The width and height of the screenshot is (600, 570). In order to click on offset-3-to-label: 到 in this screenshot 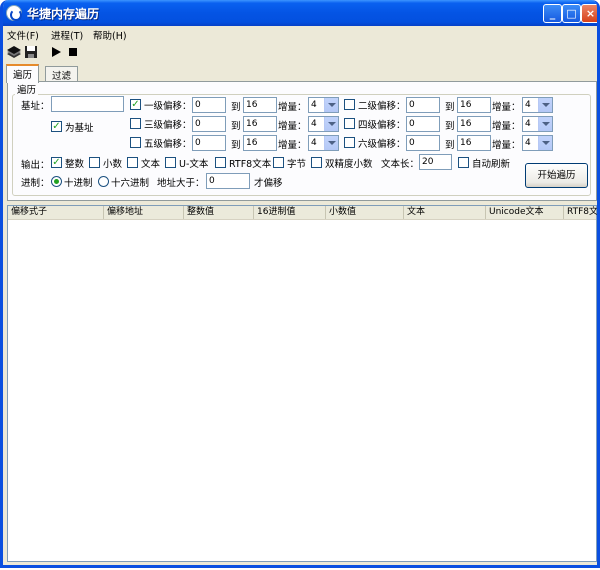, I will do `click(236, 126)`.